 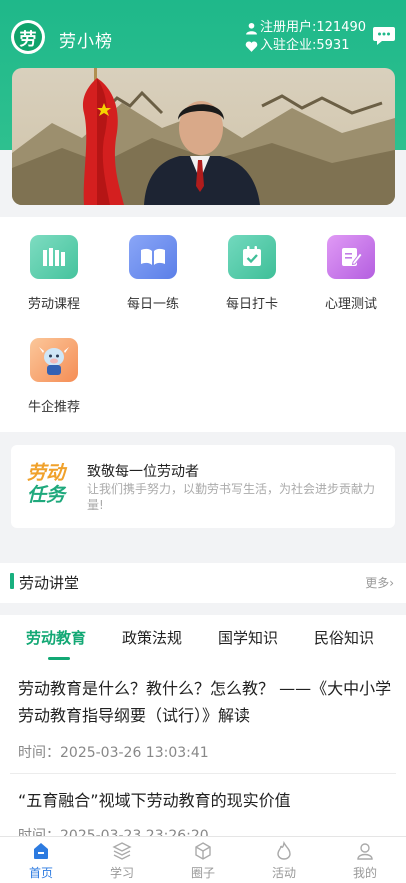 I want to click on grid-item-daily-checkin: 每日打卡, so click(x=252, y=273).